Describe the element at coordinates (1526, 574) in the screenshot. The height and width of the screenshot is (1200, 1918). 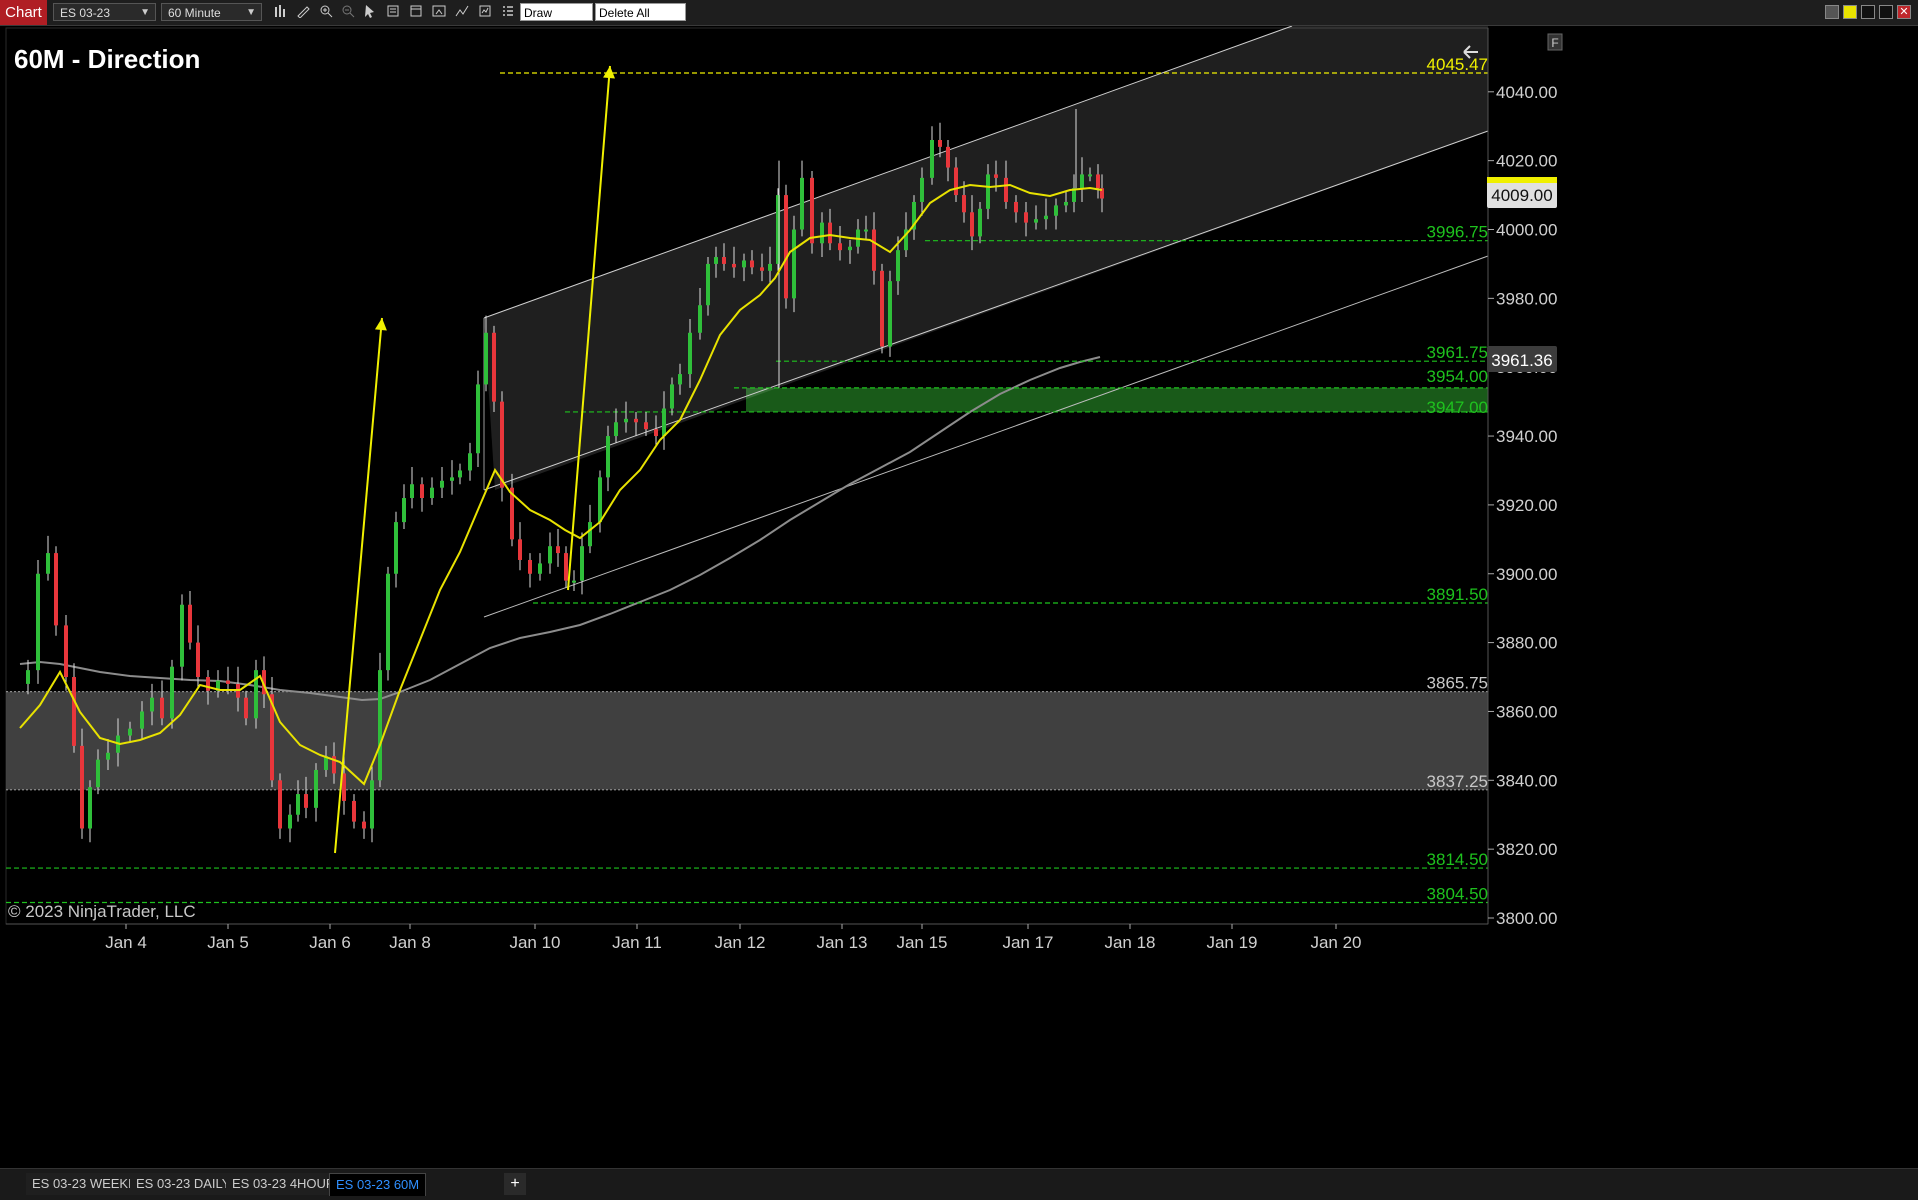
I see `y-tick-label: 3900.00` at that location.